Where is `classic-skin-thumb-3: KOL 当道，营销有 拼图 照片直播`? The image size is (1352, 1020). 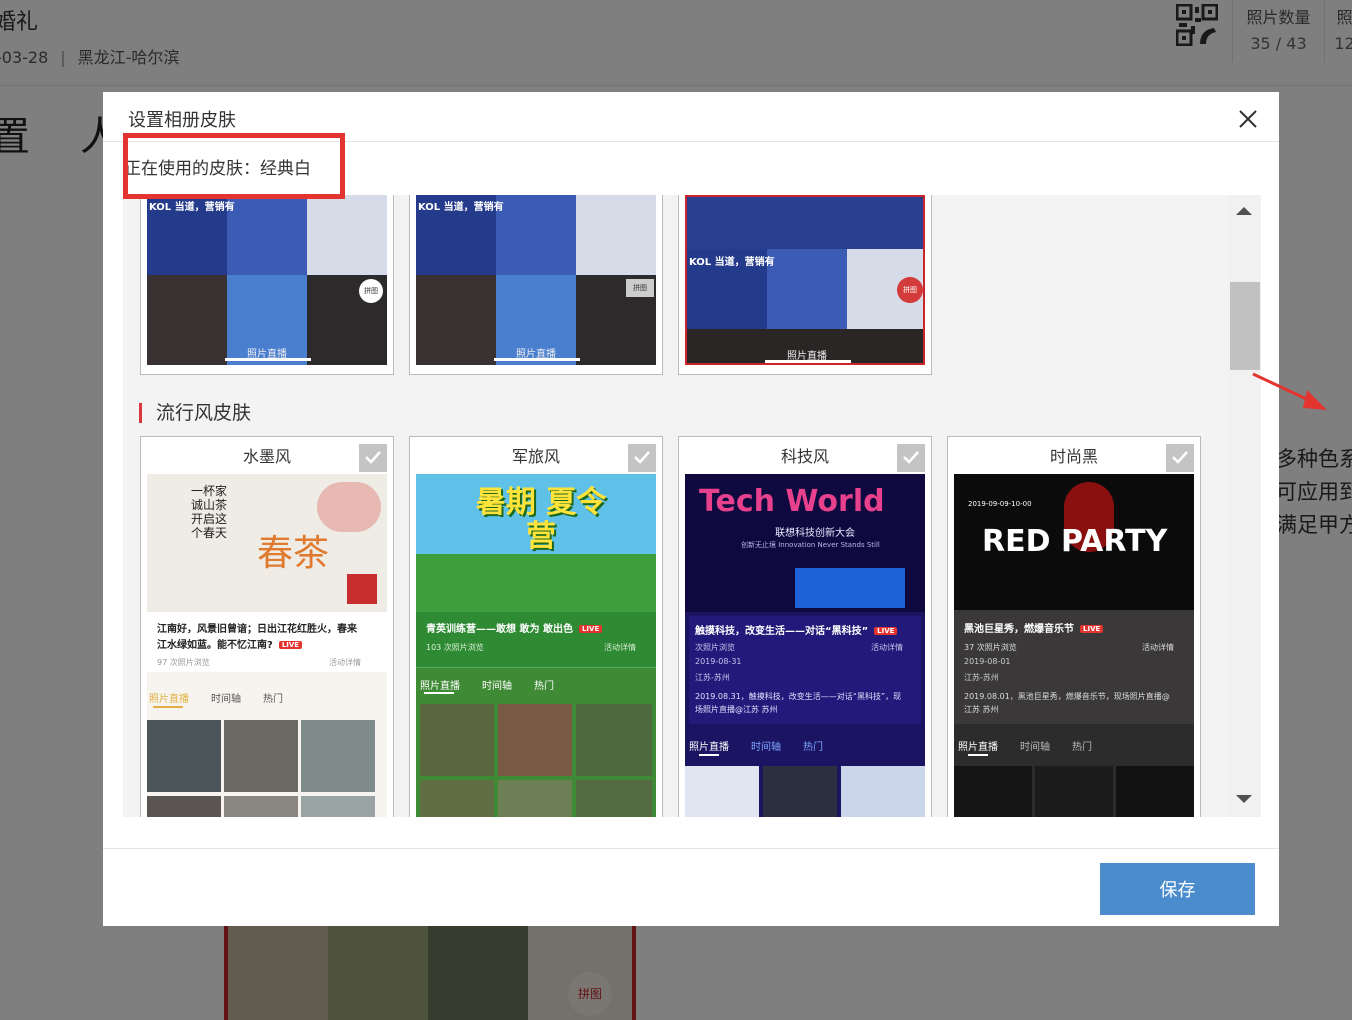 classic-skin-thumb-3: KOL 当道，营销有 拼图 照片直播 is located at coordinates (805, 285).